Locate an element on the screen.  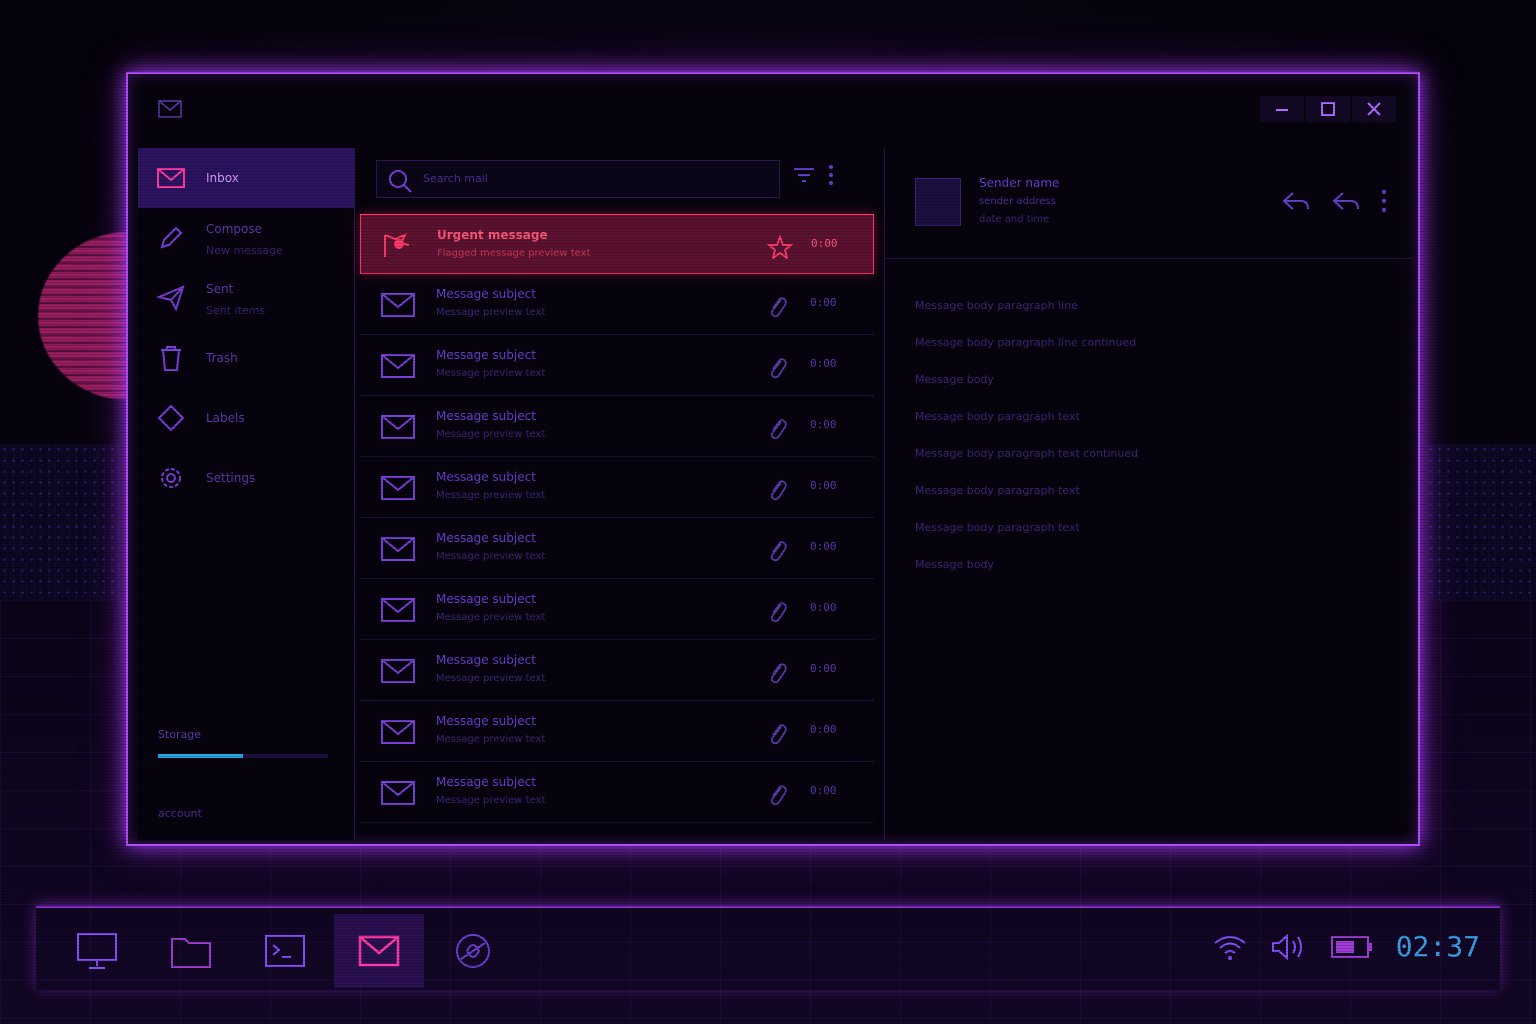
folder-icon is located at coordinates (191, 953).